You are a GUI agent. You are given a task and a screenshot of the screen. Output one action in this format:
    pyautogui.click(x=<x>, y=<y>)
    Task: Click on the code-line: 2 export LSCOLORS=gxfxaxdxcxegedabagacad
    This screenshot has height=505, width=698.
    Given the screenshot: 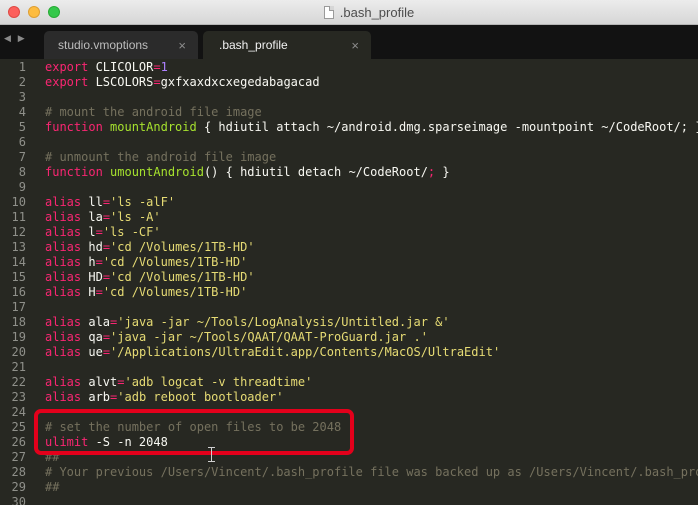 What is the action you would take?
    pyautogui.click(x=349, y=82)
    